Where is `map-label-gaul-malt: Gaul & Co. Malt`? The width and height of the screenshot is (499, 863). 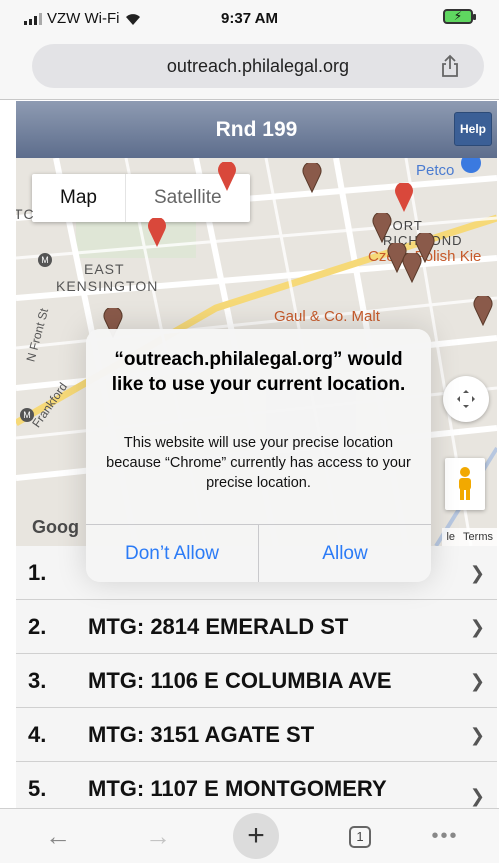 map-label-gaul-malt: Gaul & Co. Malt is located at coordinates (327, 316).